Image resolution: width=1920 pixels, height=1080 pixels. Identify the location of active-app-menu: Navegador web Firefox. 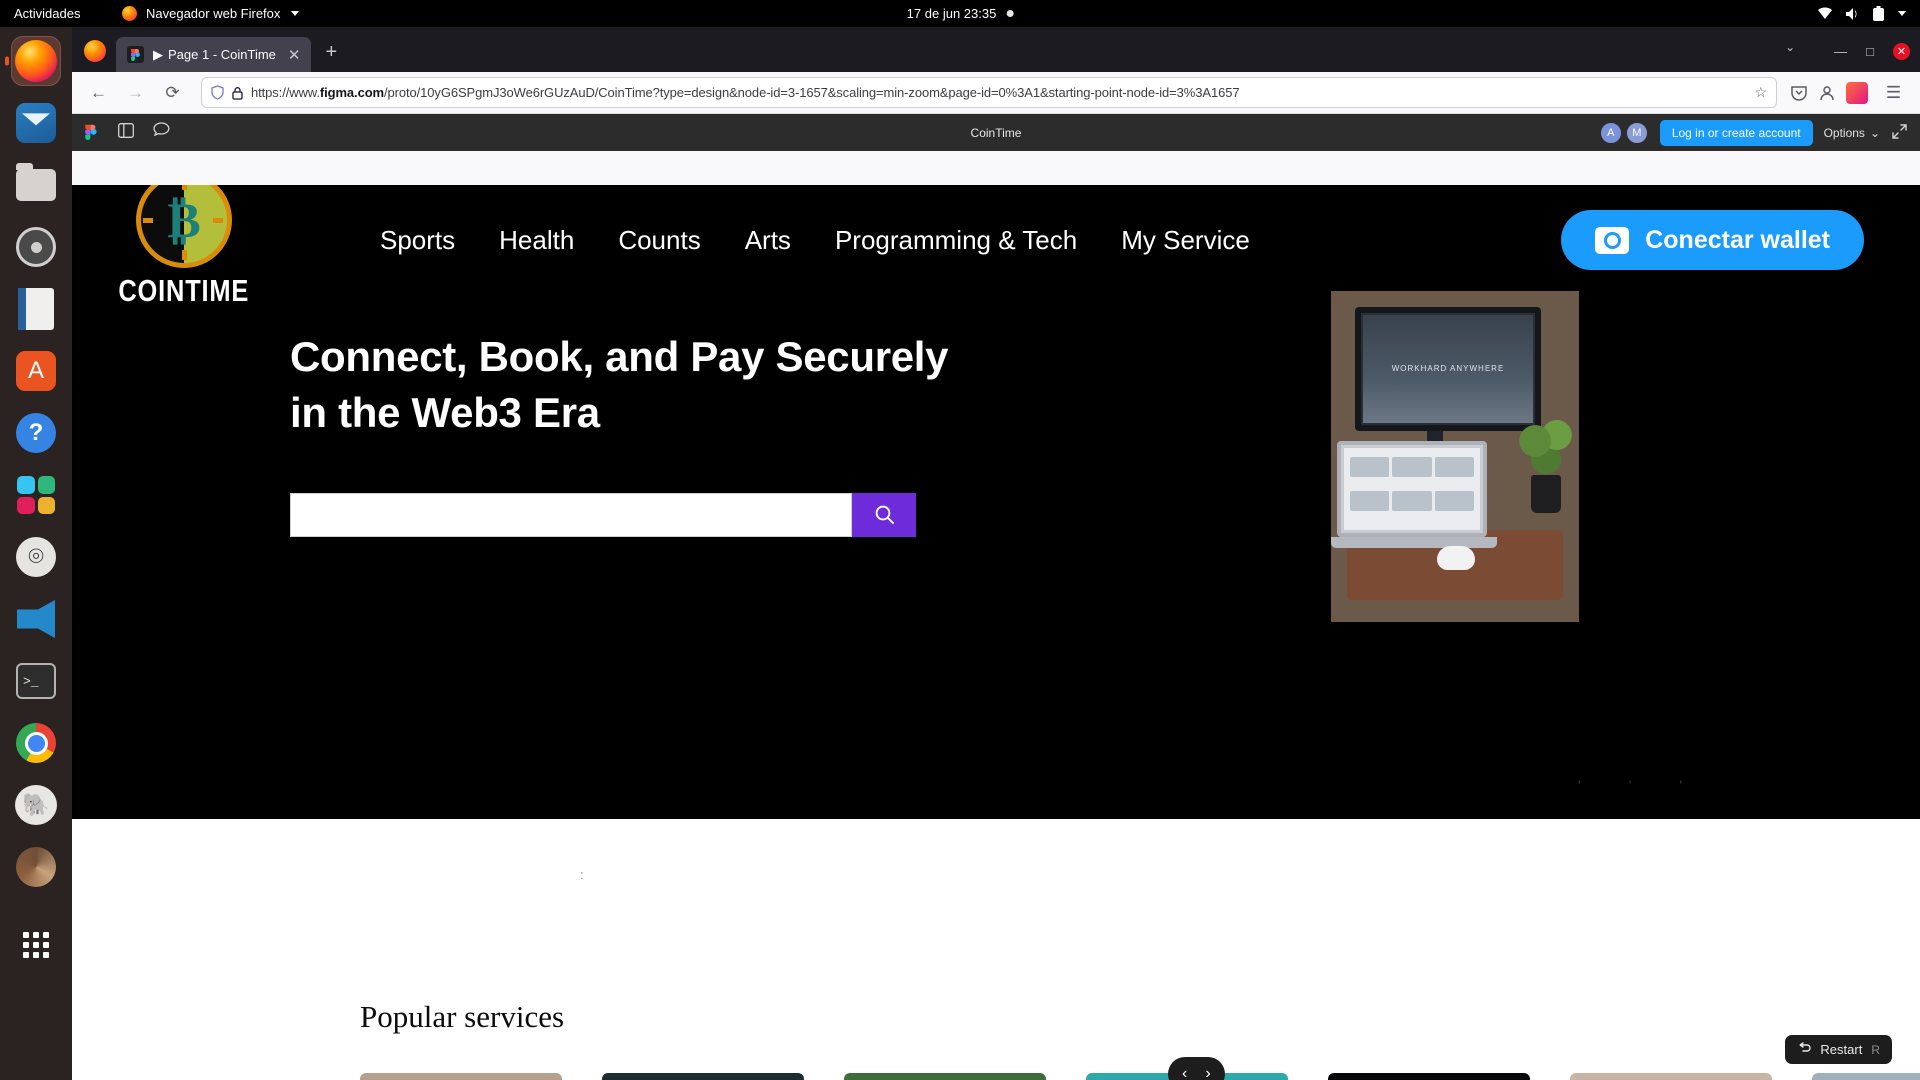
(211, 13).